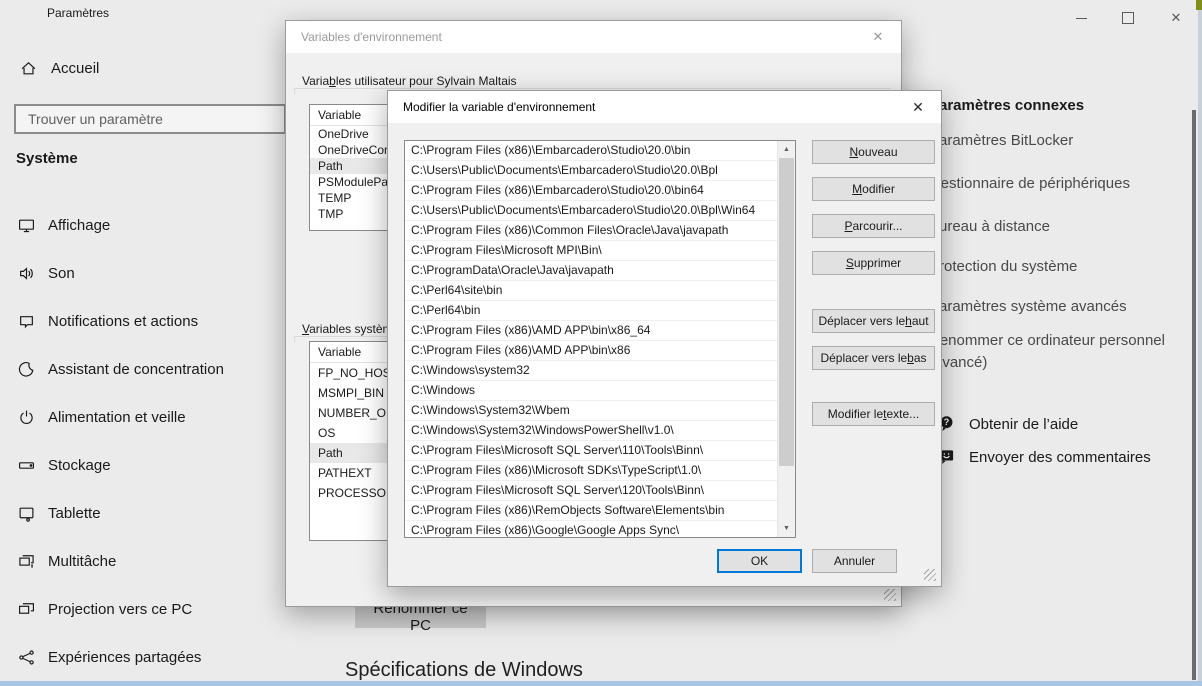 The width and height of the screenshot is (1202, 686). I want to click on system-group-corner, so click(294, 339).